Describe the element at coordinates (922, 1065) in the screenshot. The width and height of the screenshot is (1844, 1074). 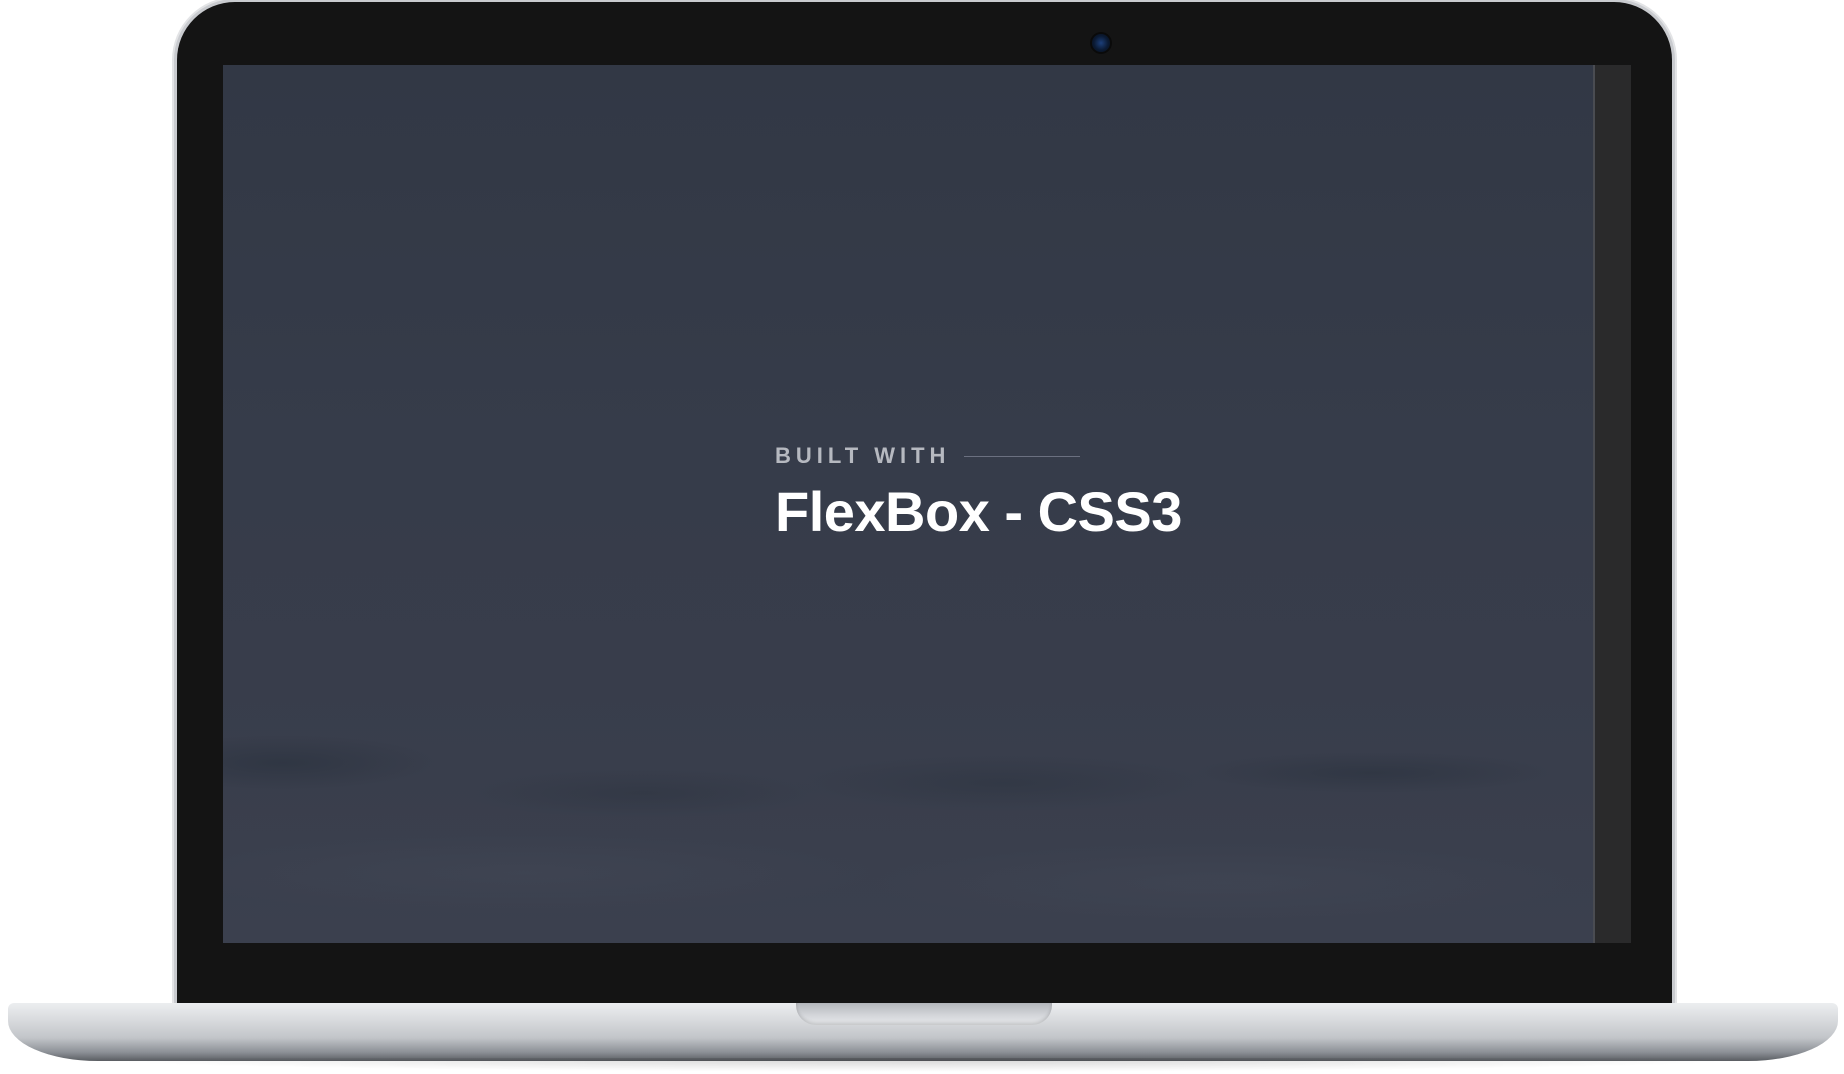
I see `laptop-shadow` at that location.